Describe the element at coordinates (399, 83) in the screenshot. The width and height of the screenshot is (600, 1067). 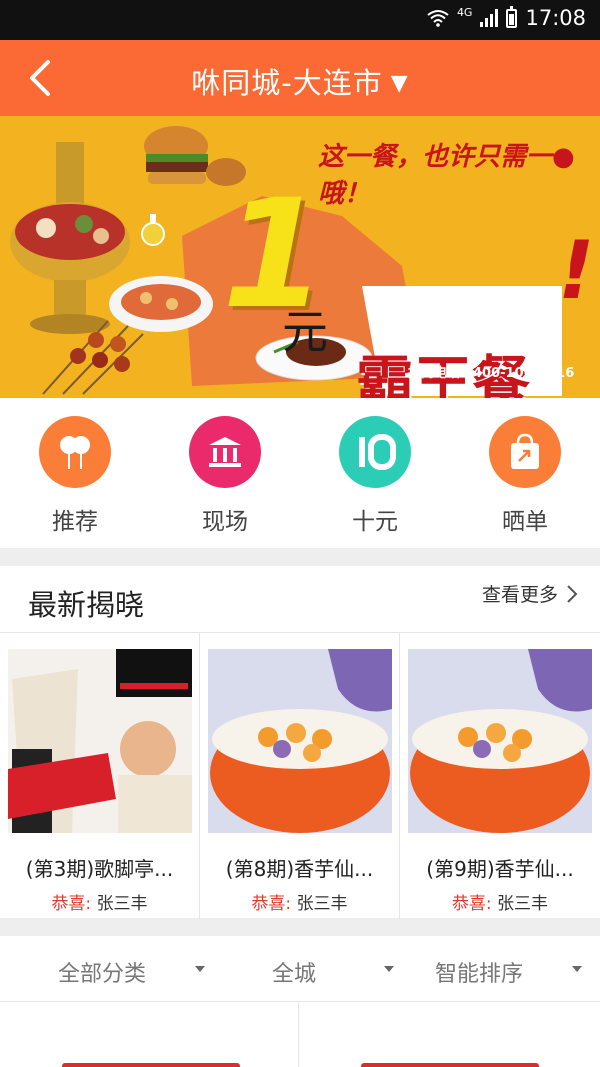
I see `caret-down-icon: ▼` at that location.